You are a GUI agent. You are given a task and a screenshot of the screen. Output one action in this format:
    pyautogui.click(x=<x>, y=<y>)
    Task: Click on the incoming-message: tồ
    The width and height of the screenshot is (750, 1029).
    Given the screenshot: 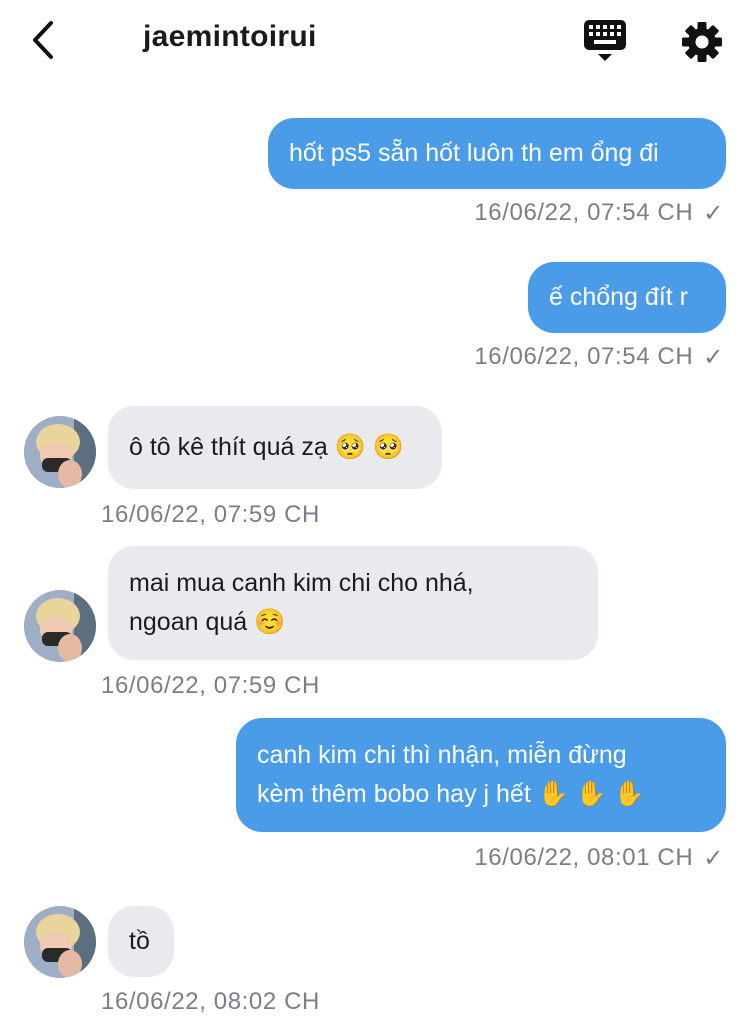 What is the action you would take?
    pyautogui.click(x=141, y=941)
    